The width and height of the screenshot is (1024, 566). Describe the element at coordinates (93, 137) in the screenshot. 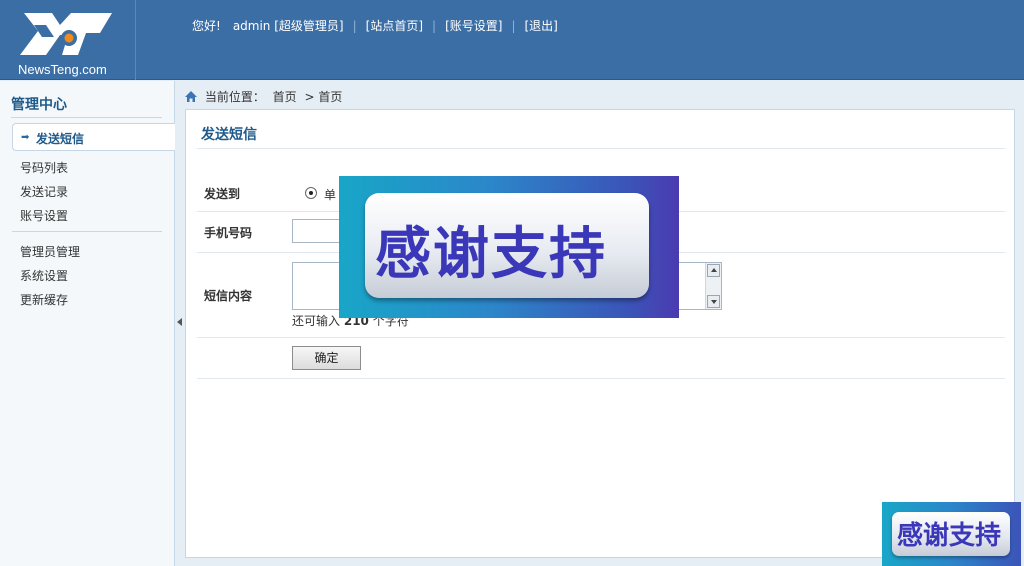

I see `sidebar-item-send-sms: ➡ 发送短信` at that location.